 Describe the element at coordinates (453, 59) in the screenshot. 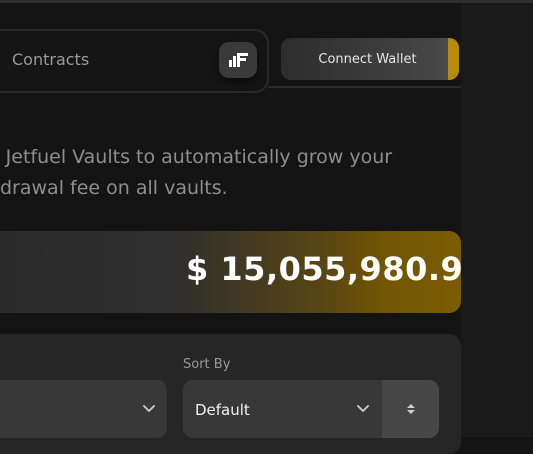

I see `connect-wallet-accent` at that location.